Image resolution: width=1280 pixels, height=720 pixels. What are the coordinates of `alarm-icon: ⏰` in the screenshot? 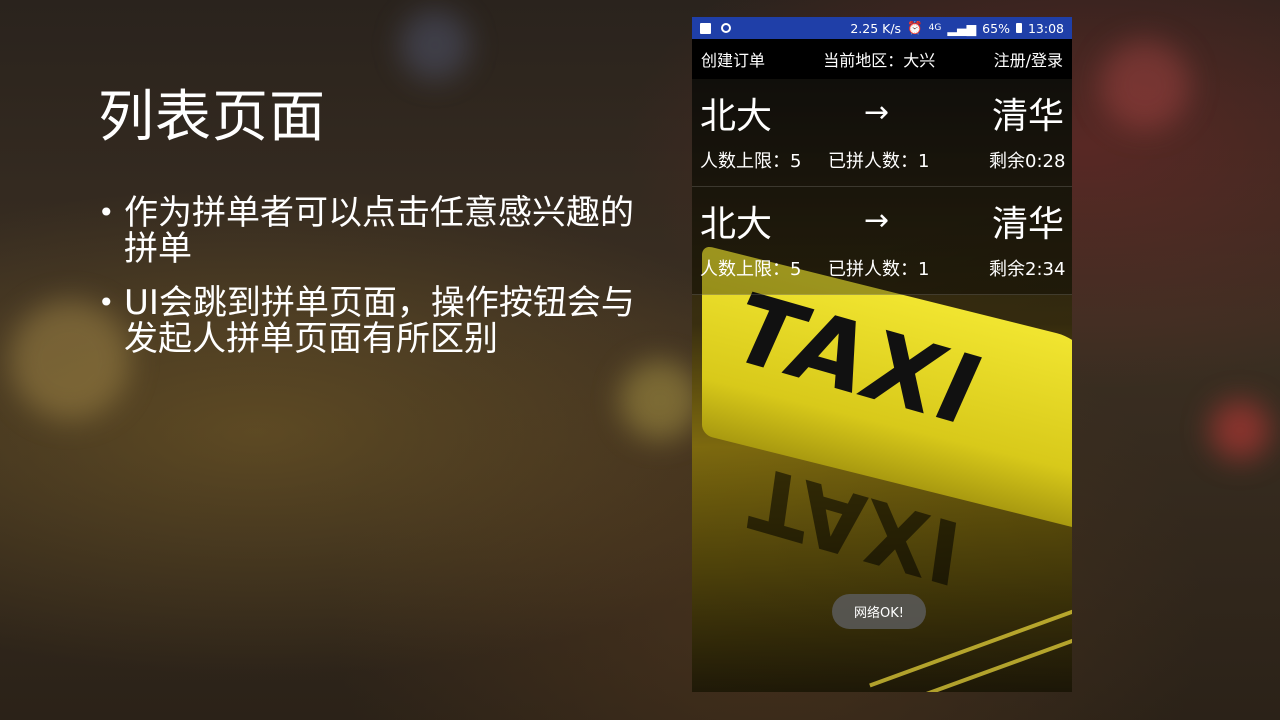 It's located at (915, 27).